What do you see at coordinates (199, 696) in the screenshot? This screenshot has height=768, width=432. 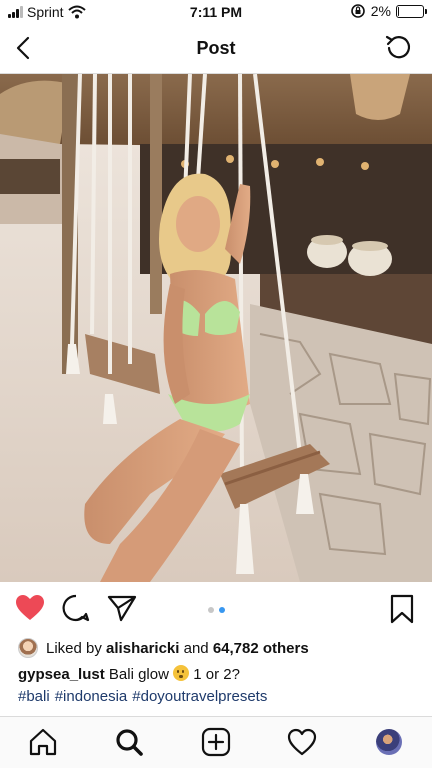 I see `hashtag-link: #doyoutravelpresets` at bounding box center [199, 696].